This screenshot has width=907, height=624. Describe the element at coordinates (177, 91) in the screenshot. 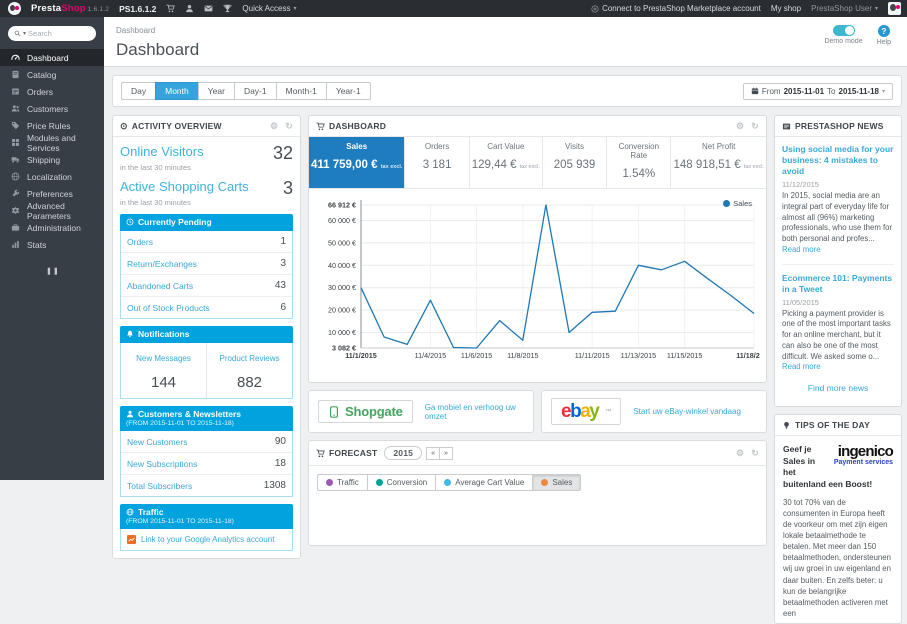

I see `period-month-button: Month` at that location.